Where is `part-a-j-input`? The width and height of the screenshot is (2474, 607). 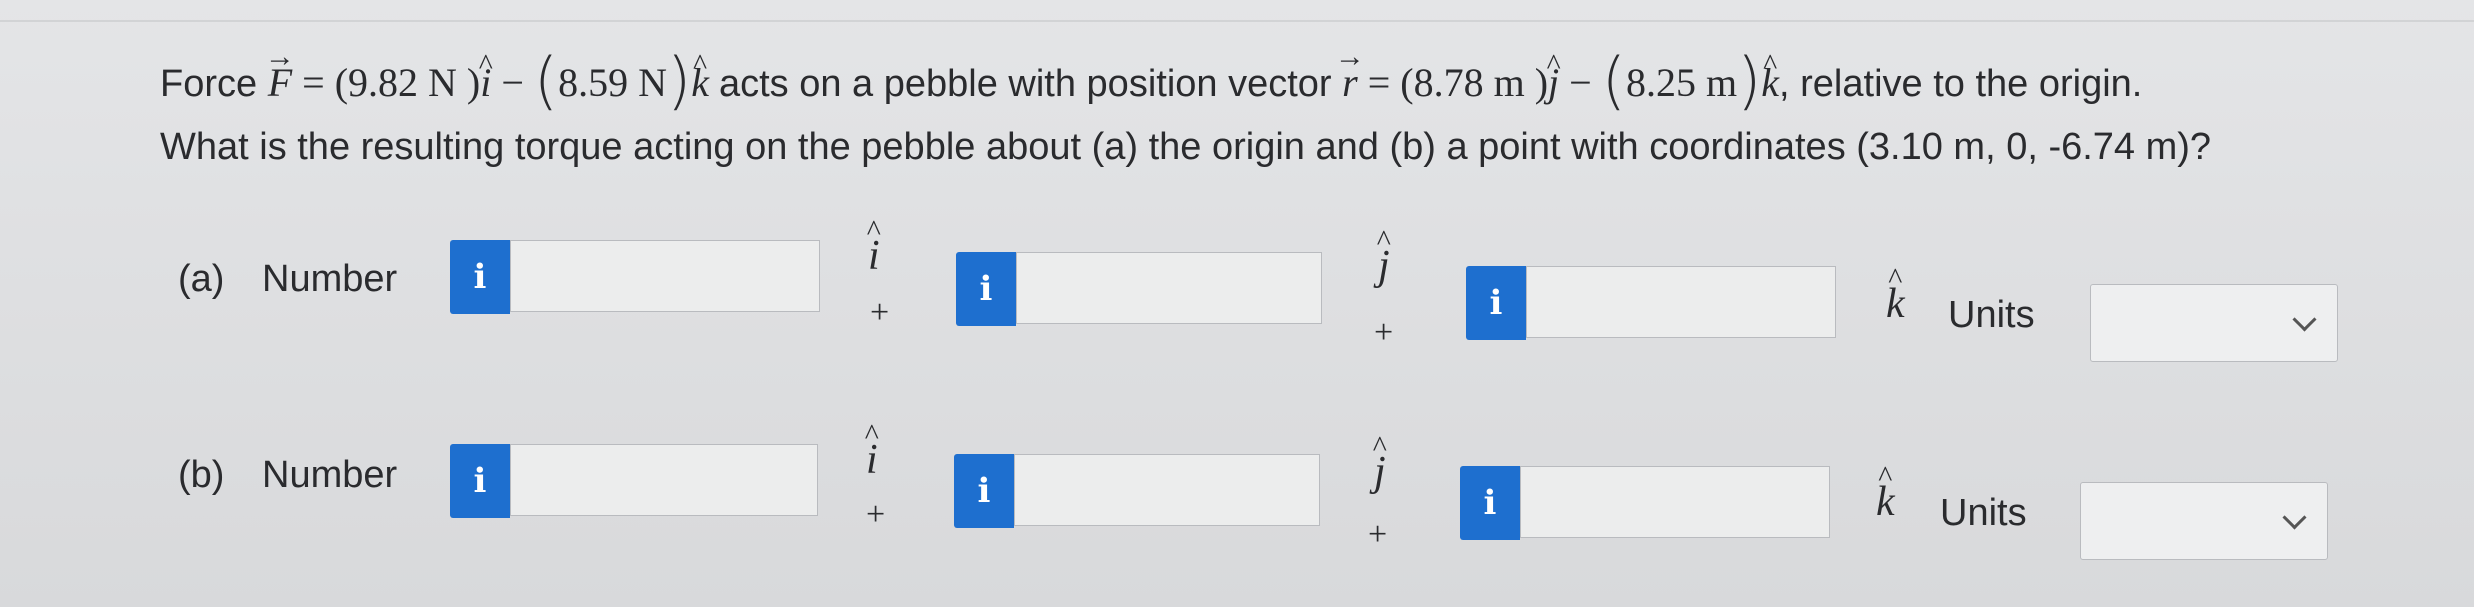
part-a-j-input is located at coordinates (1169, 288).